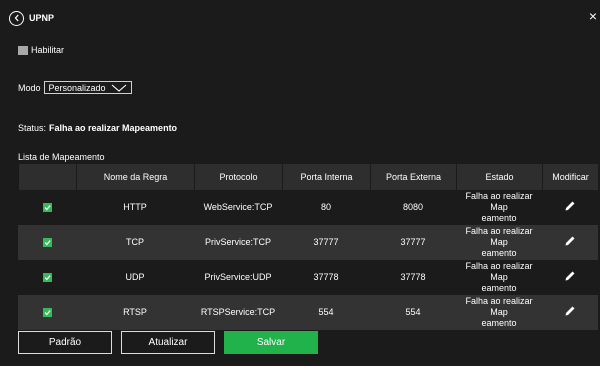  I want to click on rule-name: RTSP, so click(135, 312).